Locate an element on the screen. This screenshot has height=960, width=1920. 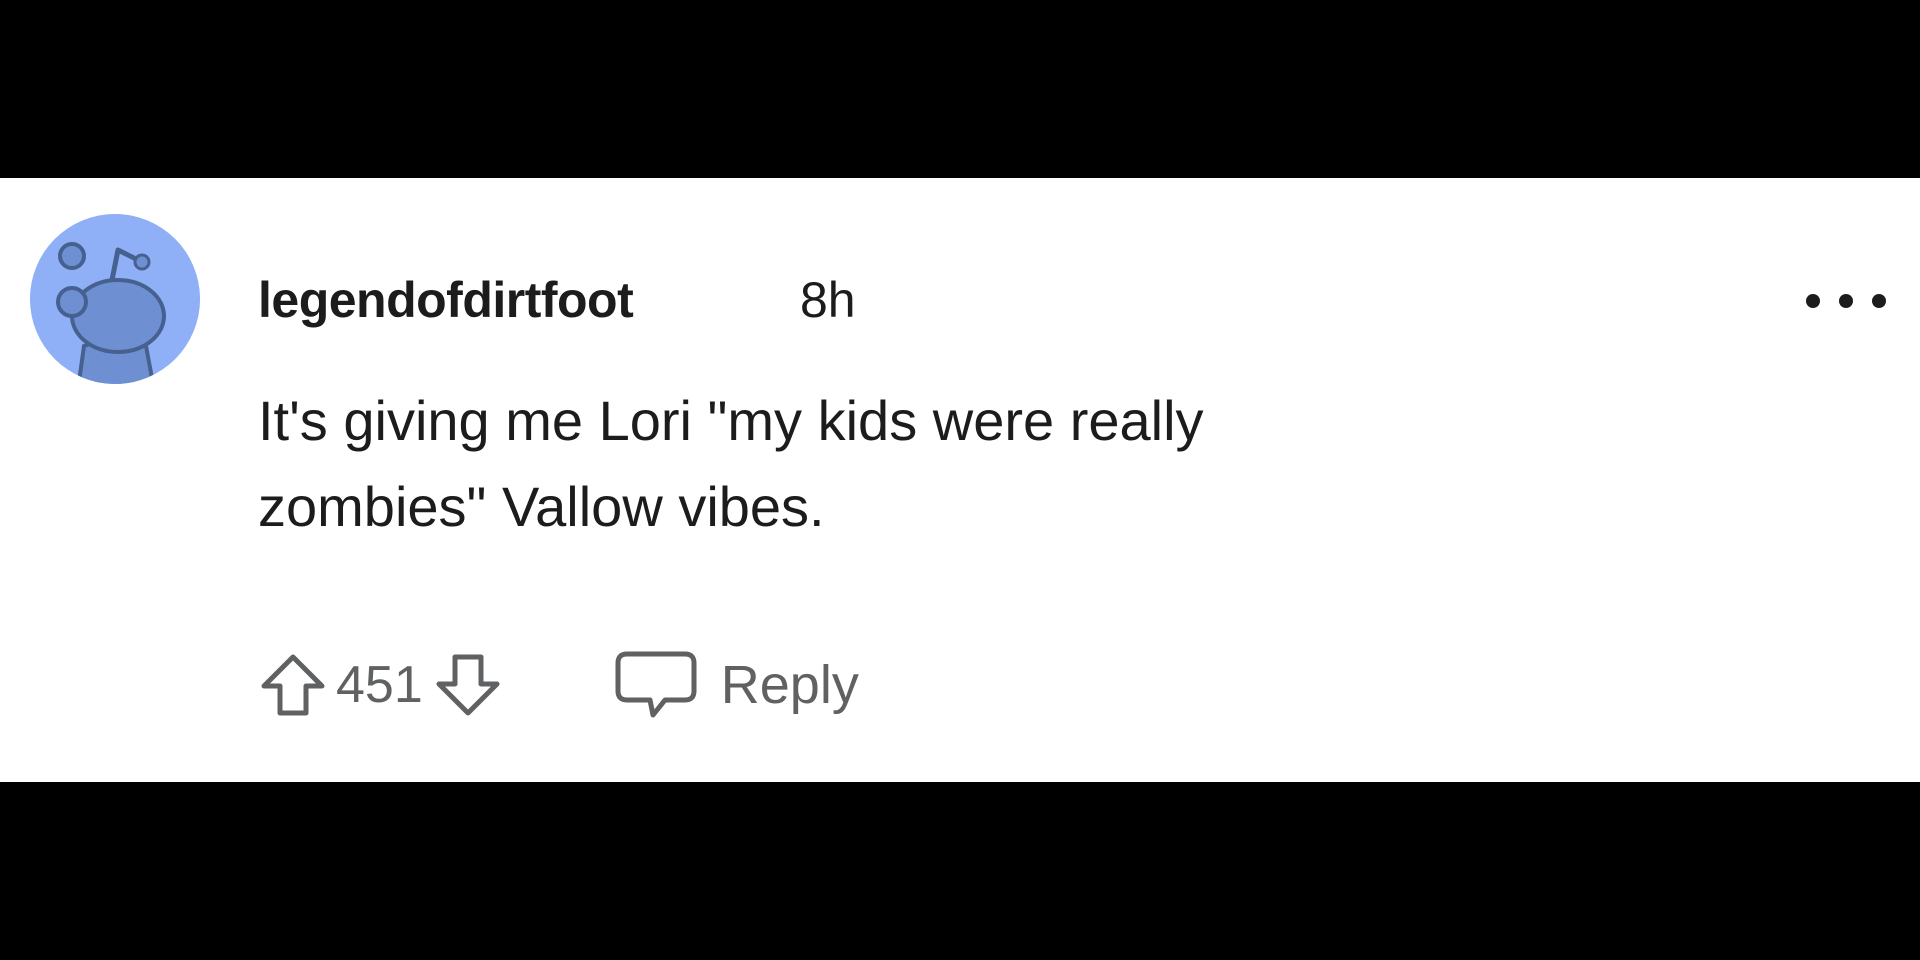
upvote-arrow-icon is located at coordinates (293, 685).